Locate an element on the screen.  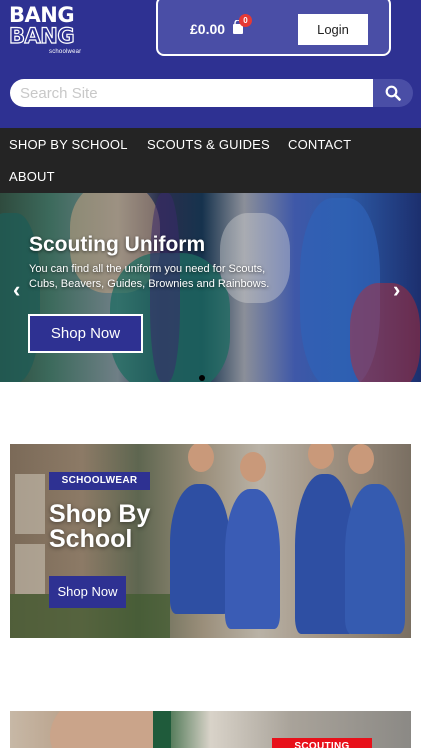
carousel-dots is located at coordinates (202, 375).